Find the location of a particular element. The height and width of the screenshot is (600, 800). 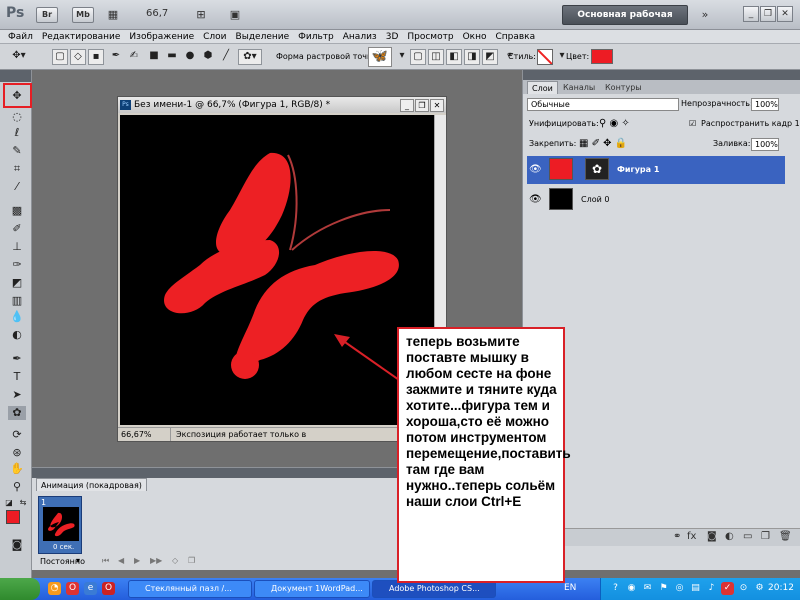

tray-icon-4: ⚑ is located at coordinates (663, 588).